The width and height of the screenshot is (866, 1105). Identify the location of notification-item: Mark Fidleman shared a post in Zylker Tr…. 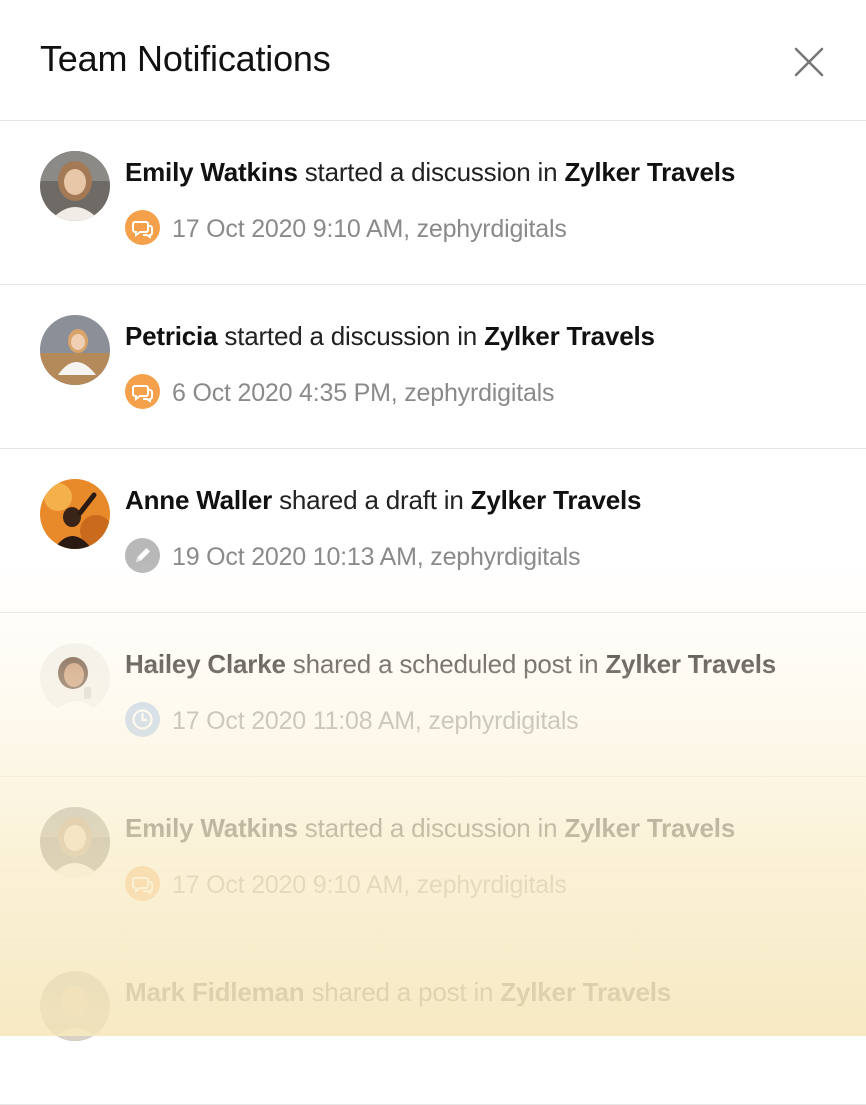
(433, 1023).